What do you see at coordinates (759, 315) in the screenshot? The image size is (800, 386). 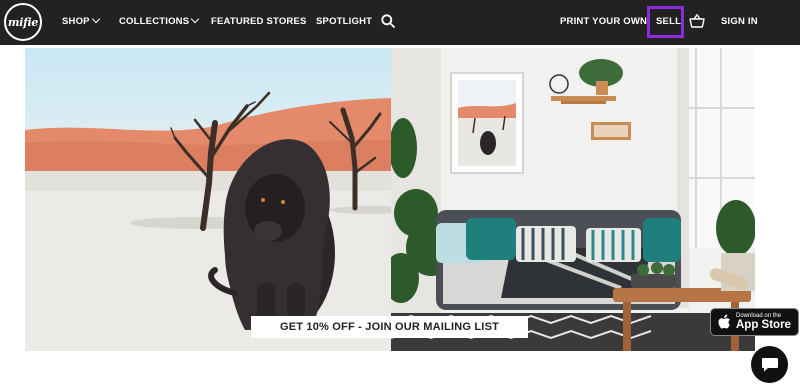 I see `app-store-small-text: Download on the` at bounding box center [759, 315].